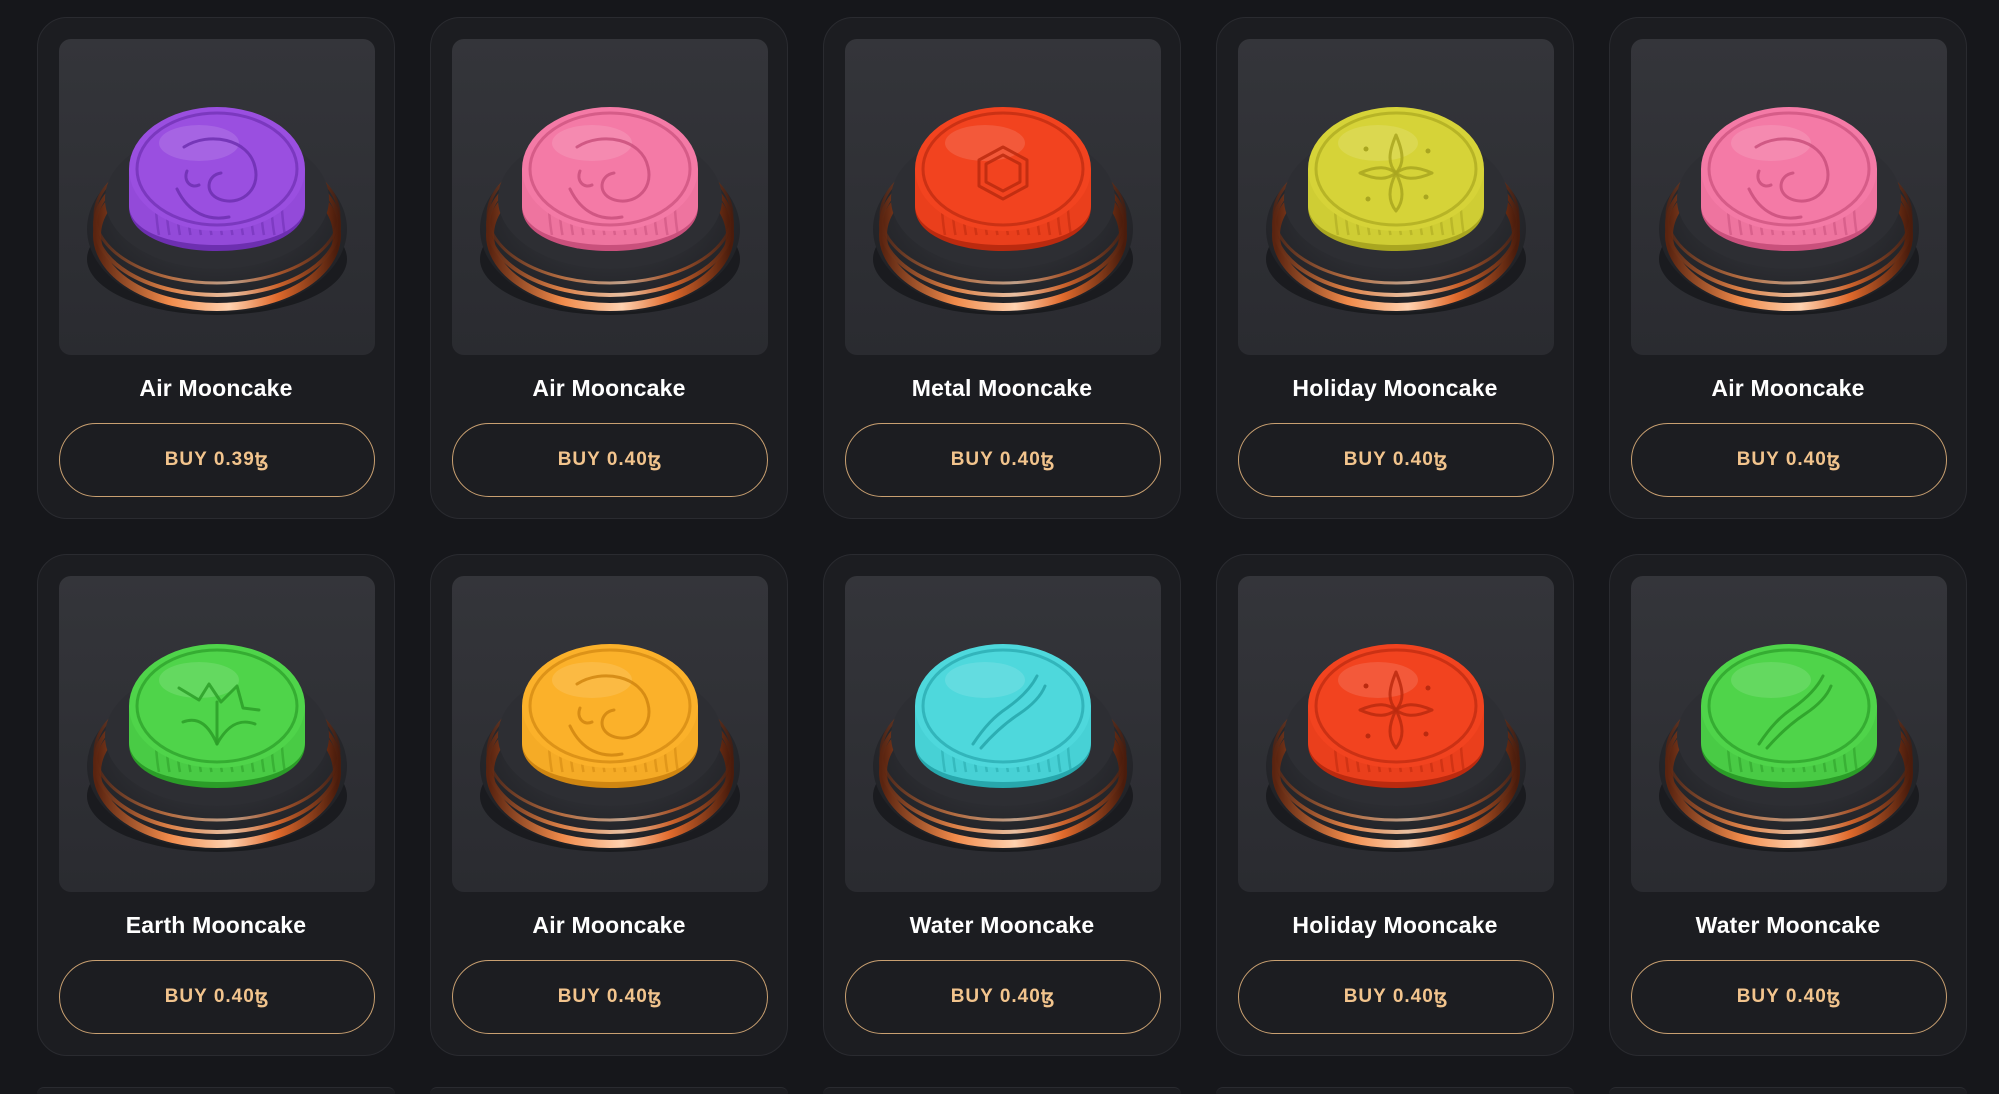  I want to click on product-name: Metal Mooncake, so click(1002, 388).